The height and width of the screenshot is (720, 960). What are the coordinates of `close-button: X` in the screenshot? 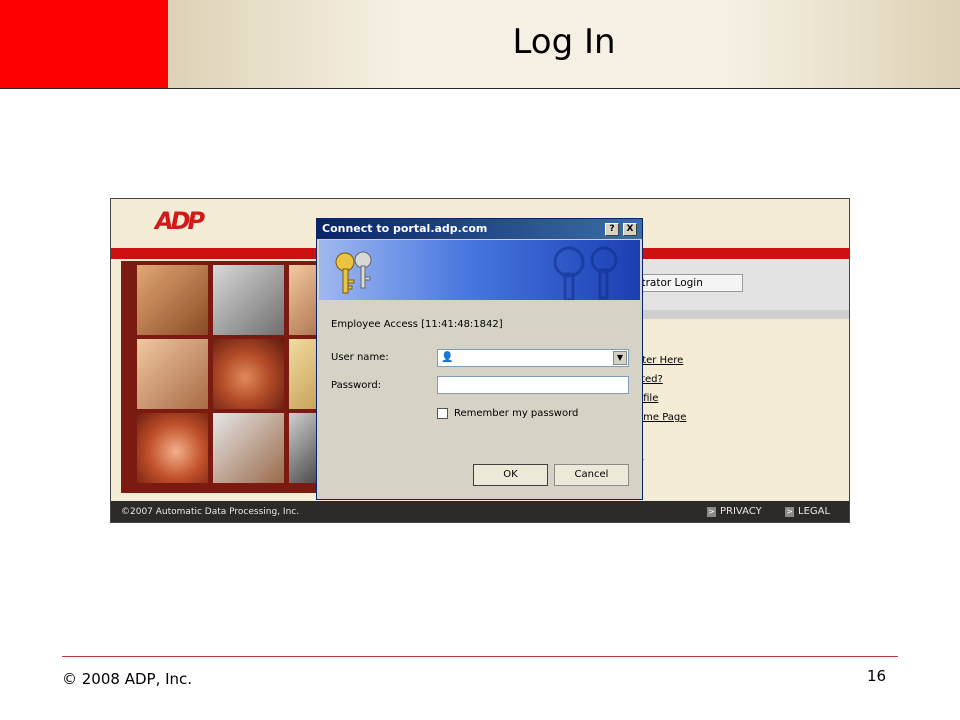 It's located at (630, 229).